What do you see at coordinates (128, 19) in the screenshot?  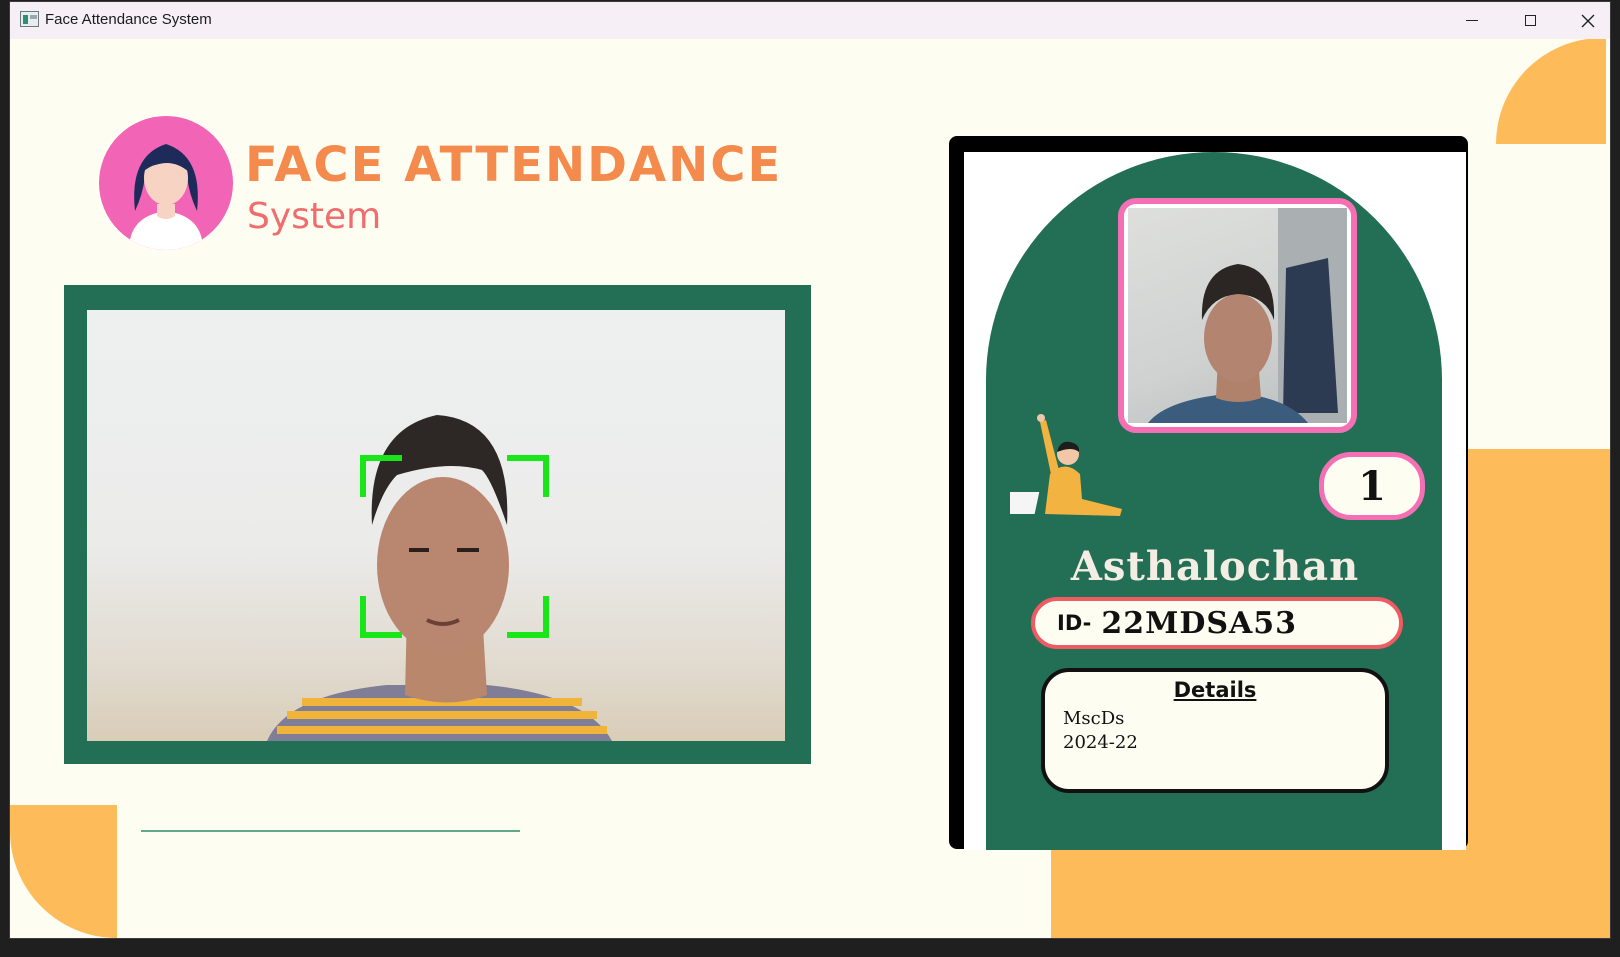 I see `window-title: Face Attendance System` at bounding box center [128, 19].